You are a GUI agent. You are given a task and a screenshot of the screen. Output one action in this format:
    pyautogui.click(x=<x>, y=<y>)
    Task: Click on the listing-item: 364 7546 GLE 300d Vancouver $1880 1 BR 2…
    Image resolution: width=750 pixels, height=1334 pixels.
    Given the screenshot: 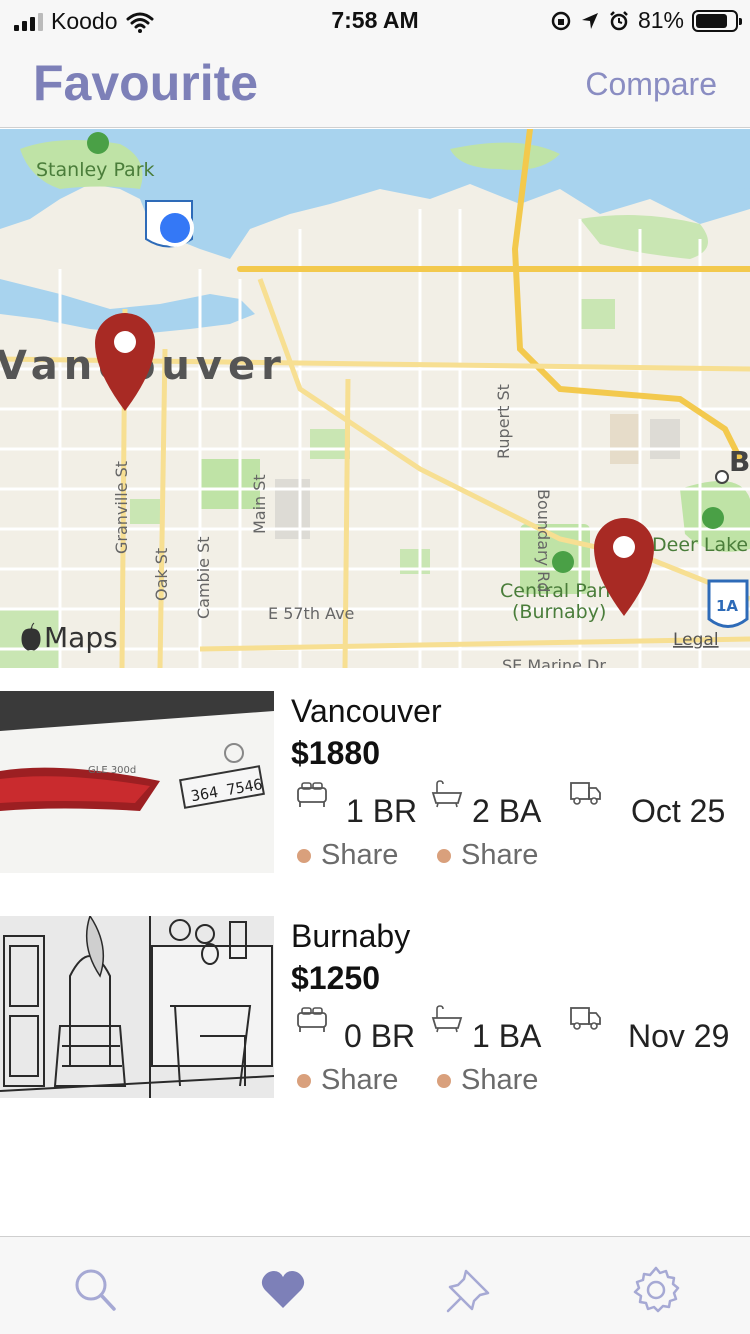 What is the action you would take?
    pyautogui.click(x=375, y=782)
    